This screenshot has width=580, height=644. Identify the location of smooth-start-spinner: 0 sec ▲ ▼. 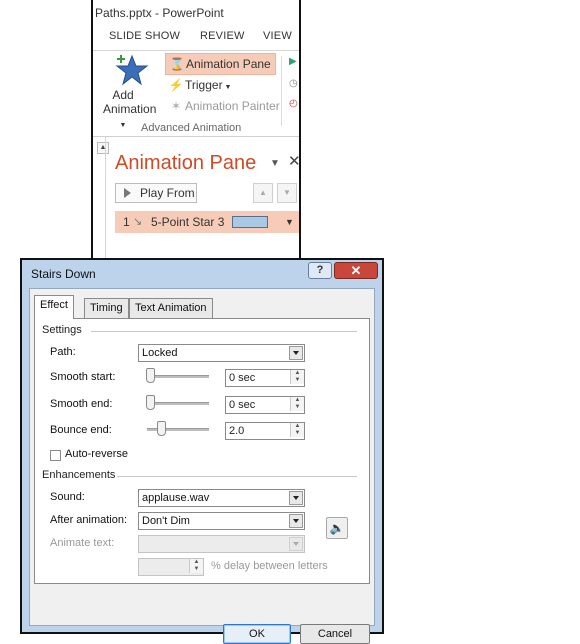
(265, 378).